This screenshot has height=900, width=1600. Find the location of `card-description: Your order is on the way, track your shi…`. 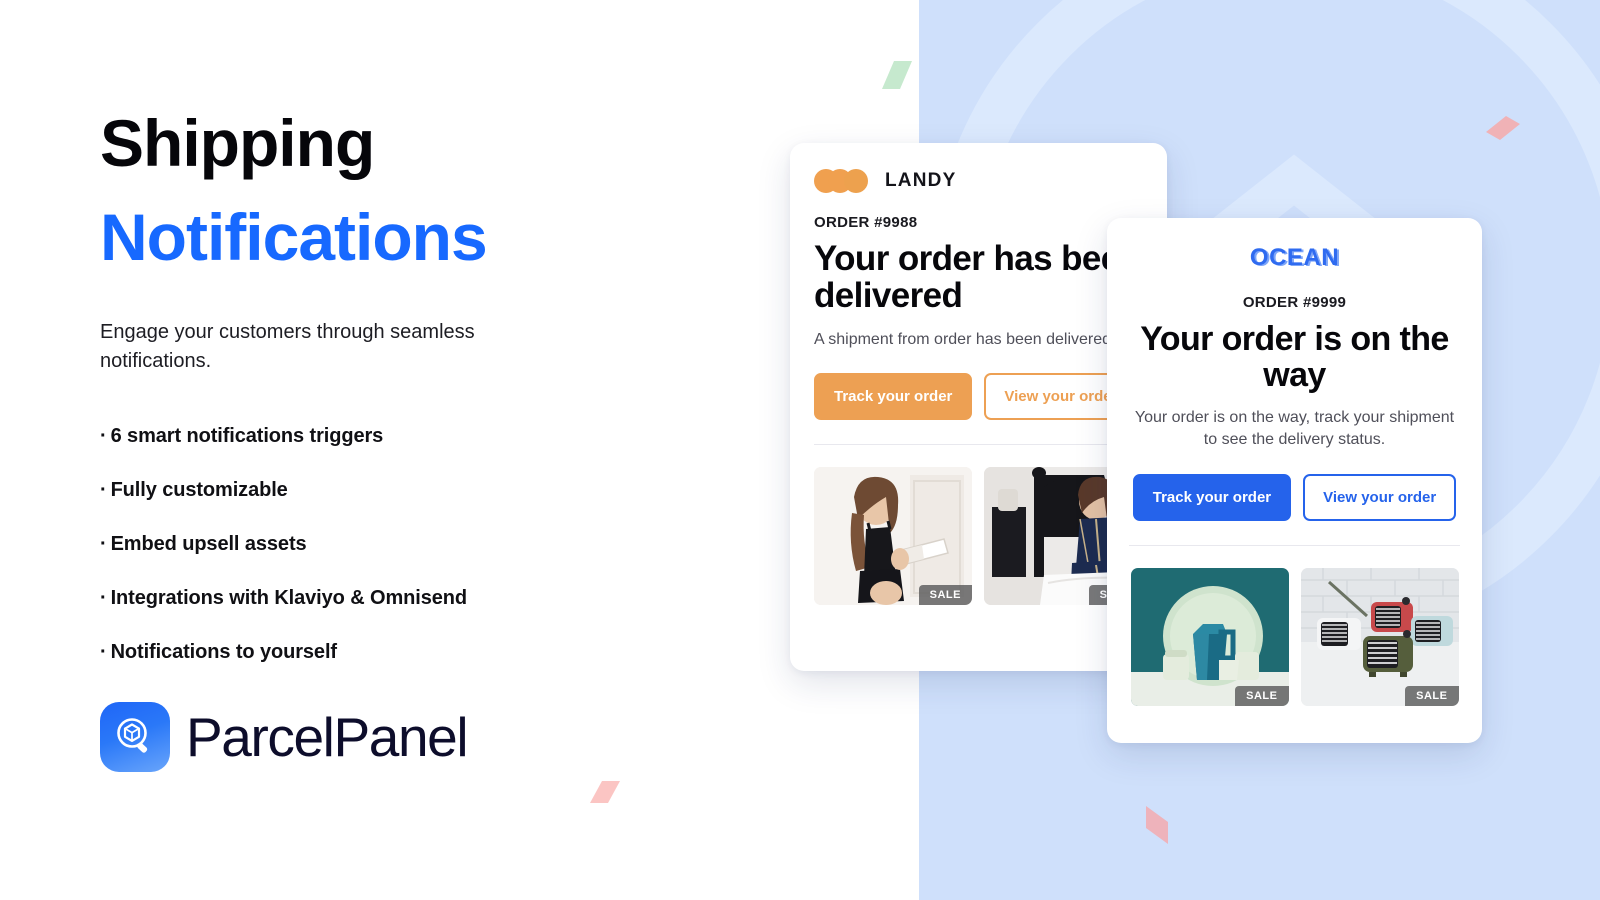

card-description: Your order is on the way, track your shi… is located at coordinates (1294, 428).